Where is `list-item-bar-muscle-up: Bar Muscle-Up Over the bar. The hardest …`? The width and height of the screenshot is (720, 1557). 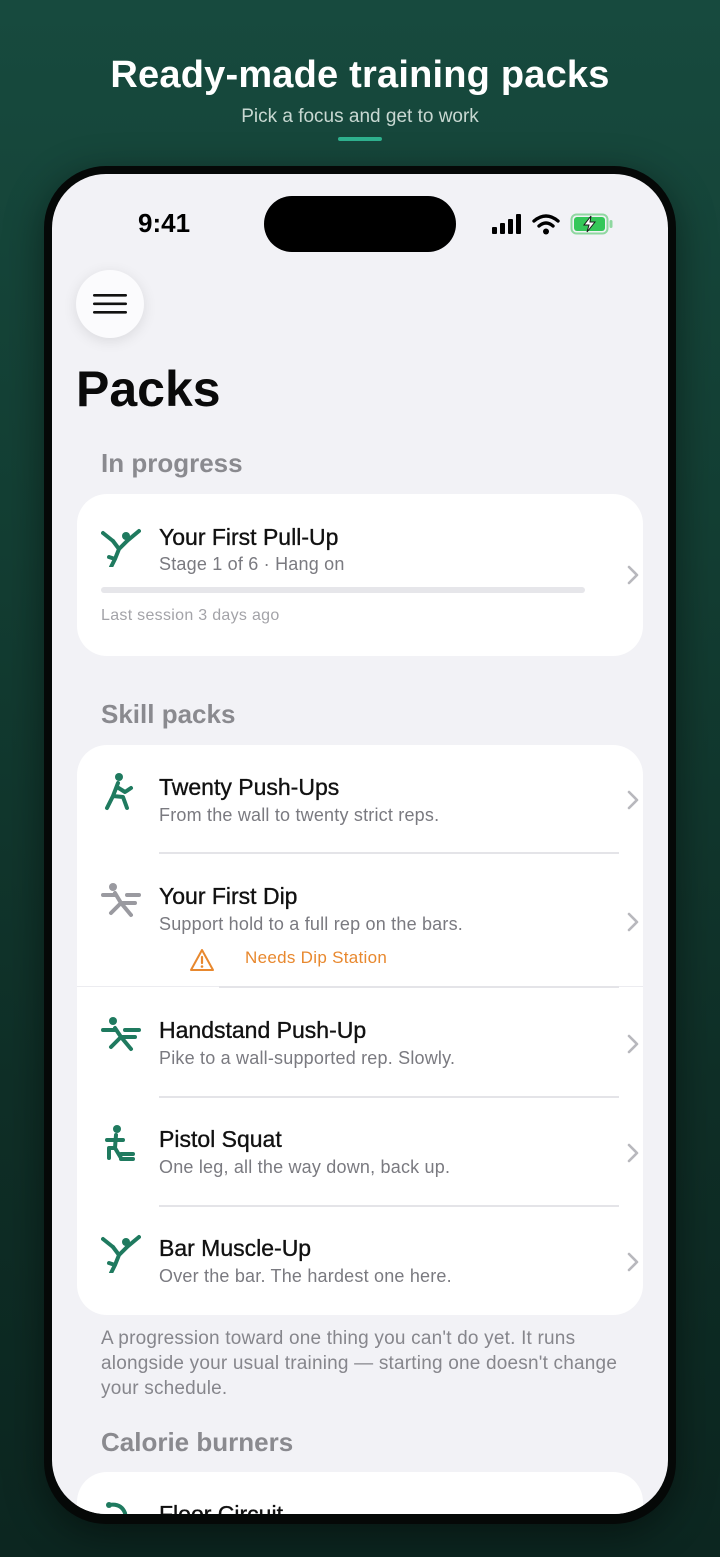
list-item-bar-muscle-up: Bar Muscle-Up Over the bar. The hardest … is located at coordinates (360, 1260).